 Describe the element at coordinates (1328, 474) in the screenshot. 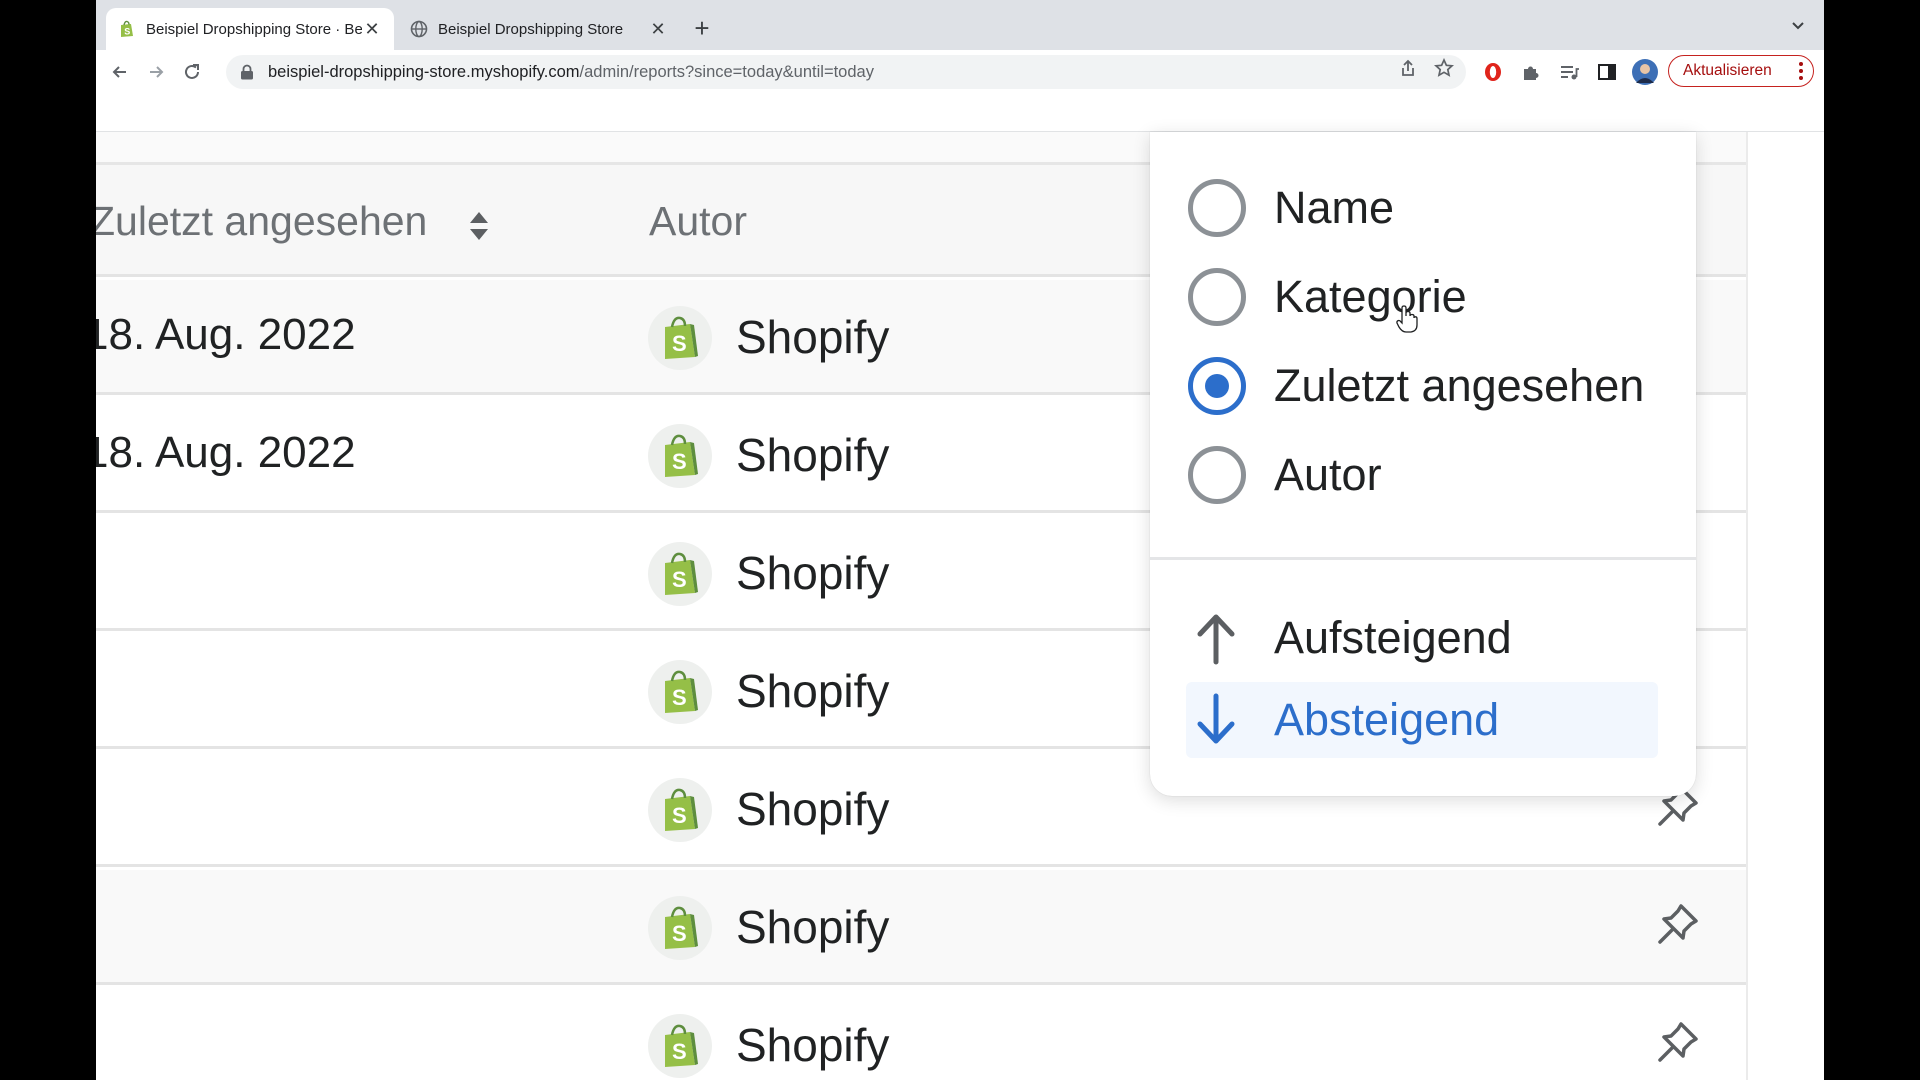

I see `sort-option-label: Autor` at that location.